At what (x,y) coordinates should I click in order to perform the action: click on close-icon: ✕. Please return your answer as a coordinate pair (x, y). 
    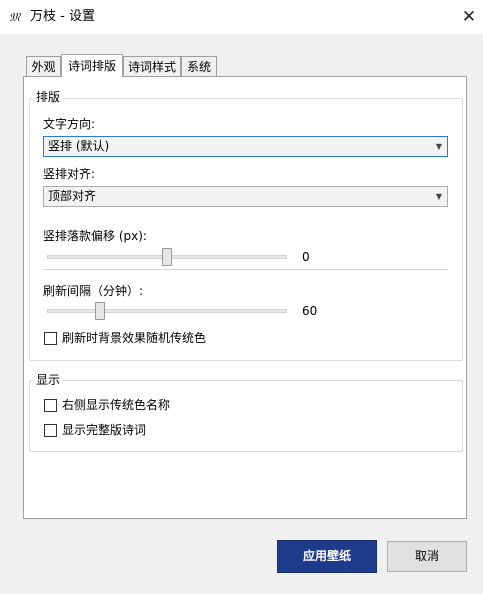
    Looking at the image, I should click on (469, 17).